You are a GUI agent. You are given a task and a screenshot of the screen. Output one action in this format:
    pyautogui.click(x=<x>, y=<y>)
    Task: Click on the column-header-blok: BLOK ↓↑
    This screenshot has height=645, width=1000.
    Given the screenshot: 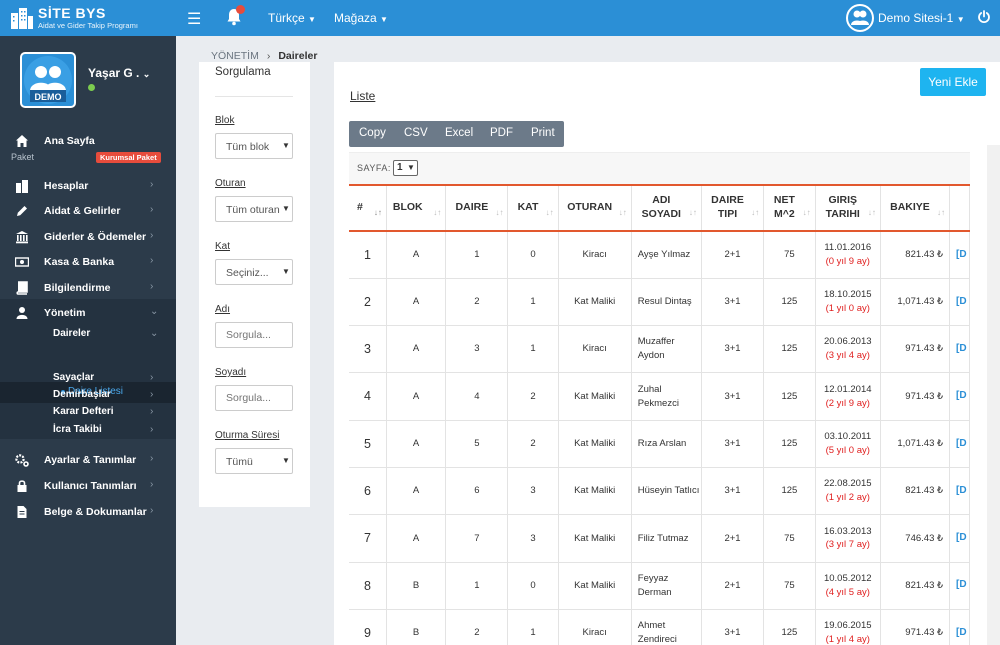 What is the action you would take?
    pyautogui.click(x=416, y=209)
    